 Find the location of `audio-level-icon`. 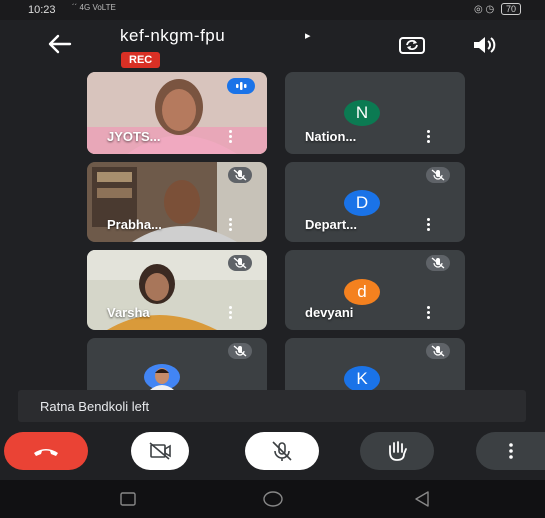

audio-level-icon is located at coordinates (241, 86).